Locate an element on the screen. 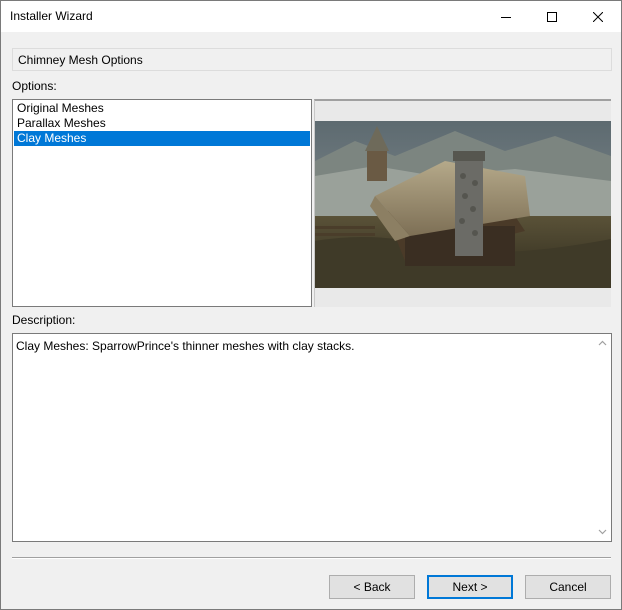 The width and height of the screenshot is (622, 610). minimize-button is located at coordinates (506, 16).